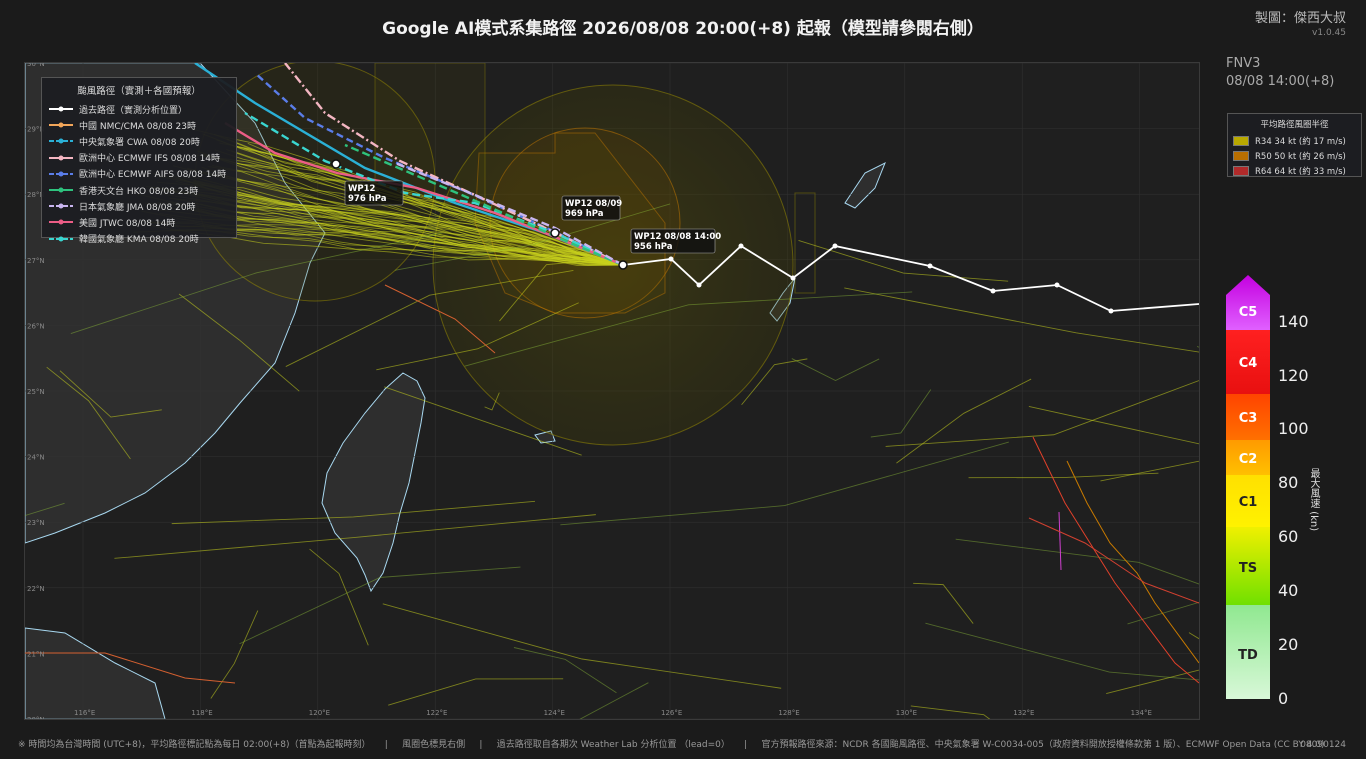 The height and width of the screenshot is (759, 1366). Describe the element at coordinates (1313, 500) in the screenshot. I see `colorbar-title: 最大風速 (kn)` at that location.